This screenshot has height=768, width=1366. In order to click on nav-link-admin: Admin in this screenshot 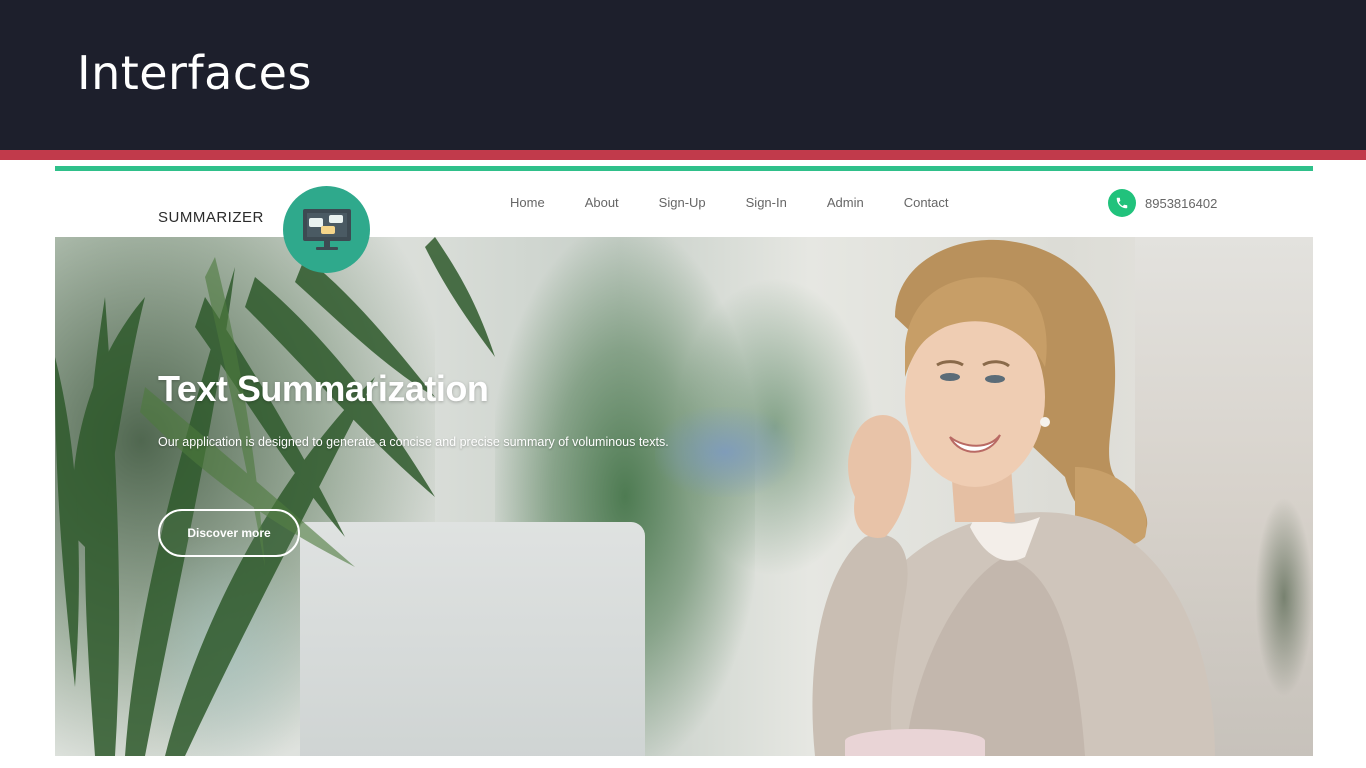, I will do `click(845, 202)`.